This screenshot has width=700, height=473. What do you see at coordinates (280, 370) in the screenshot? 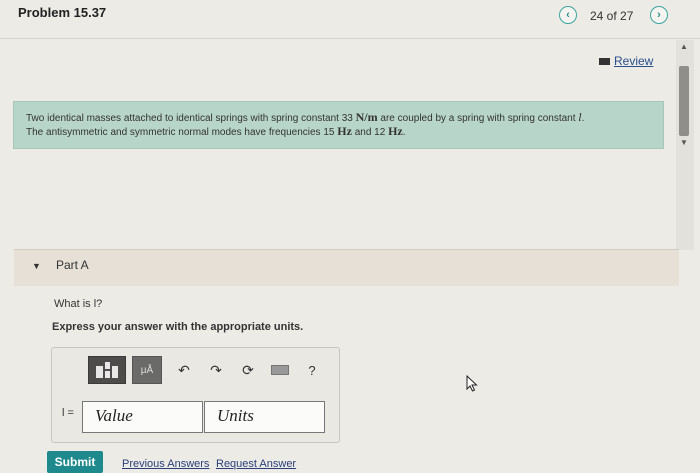
I see `keyboard-icon` at bounding box center [280, 370].